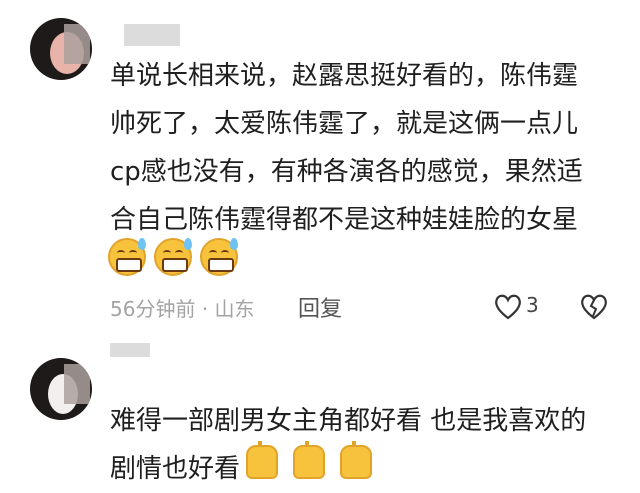  Describe the element at coordinates (532, 305) in the screenshot. I see `like-count: 3` at that location.